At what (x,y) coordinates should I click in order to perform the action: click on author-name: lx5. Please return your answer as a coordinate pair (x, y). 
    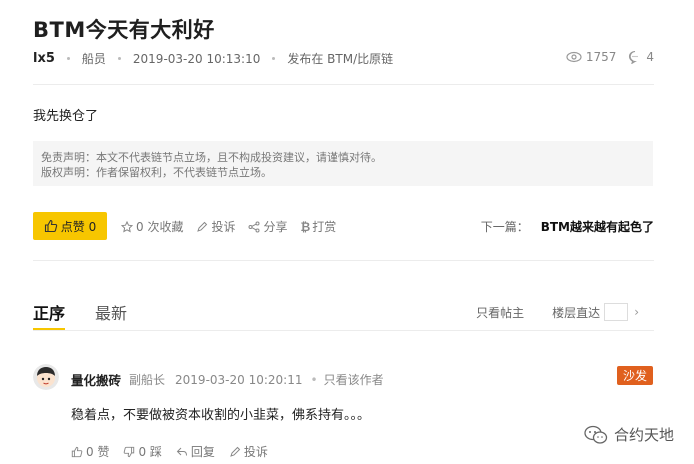
    Looking at the image, I should click on (44, 58).